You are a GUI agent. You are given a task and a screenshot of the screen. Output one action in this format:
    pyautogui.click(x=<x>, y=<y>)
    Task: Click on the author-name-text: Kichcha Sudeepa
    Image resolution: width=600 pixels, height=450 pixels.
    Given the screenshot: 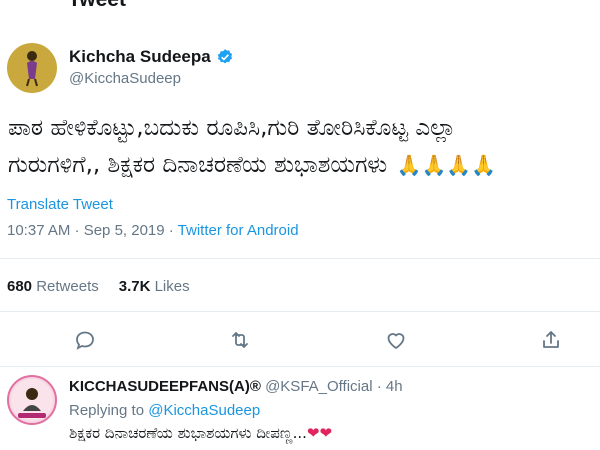 What is the action you would take?
    pyautogui.click(x=140, y=57)
    